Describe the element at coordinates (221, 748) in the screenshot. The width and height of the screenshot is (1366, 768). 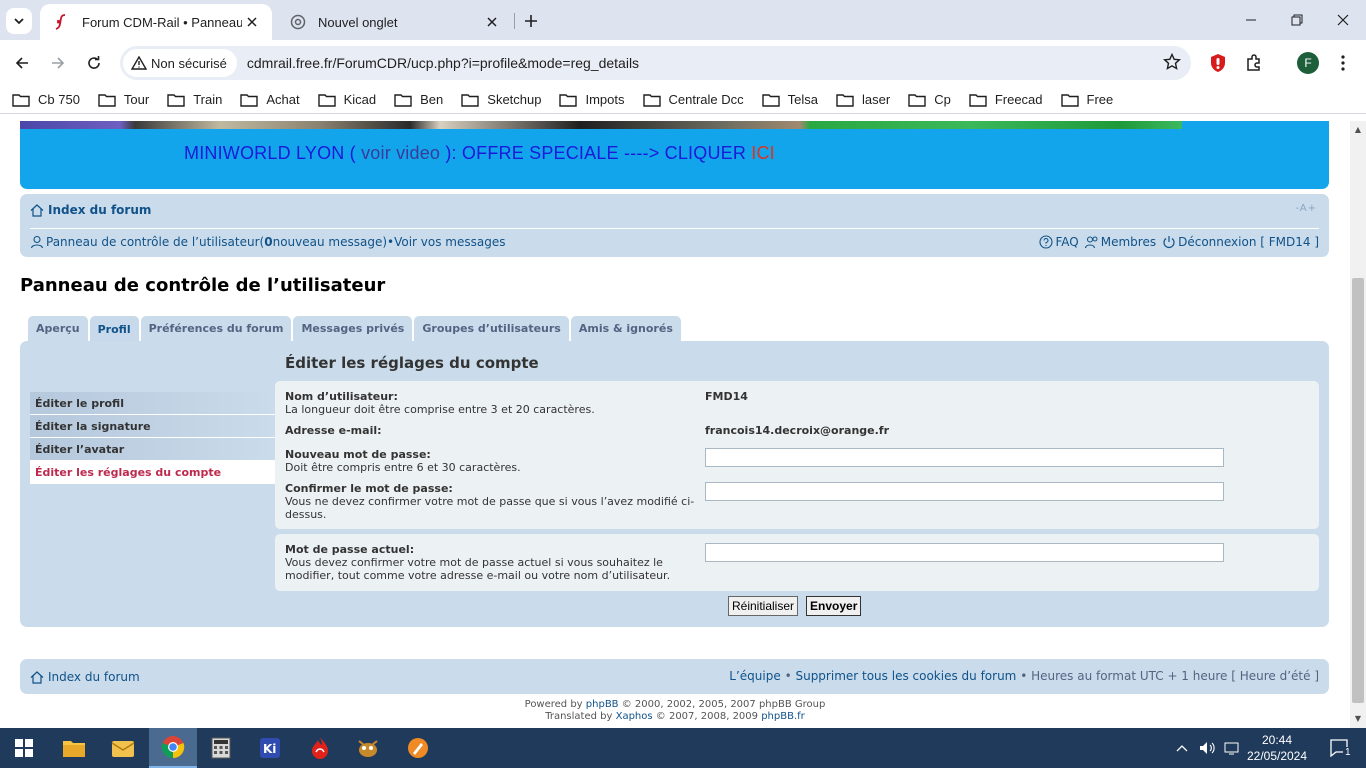
I see `taskbar-calculator` at that location.